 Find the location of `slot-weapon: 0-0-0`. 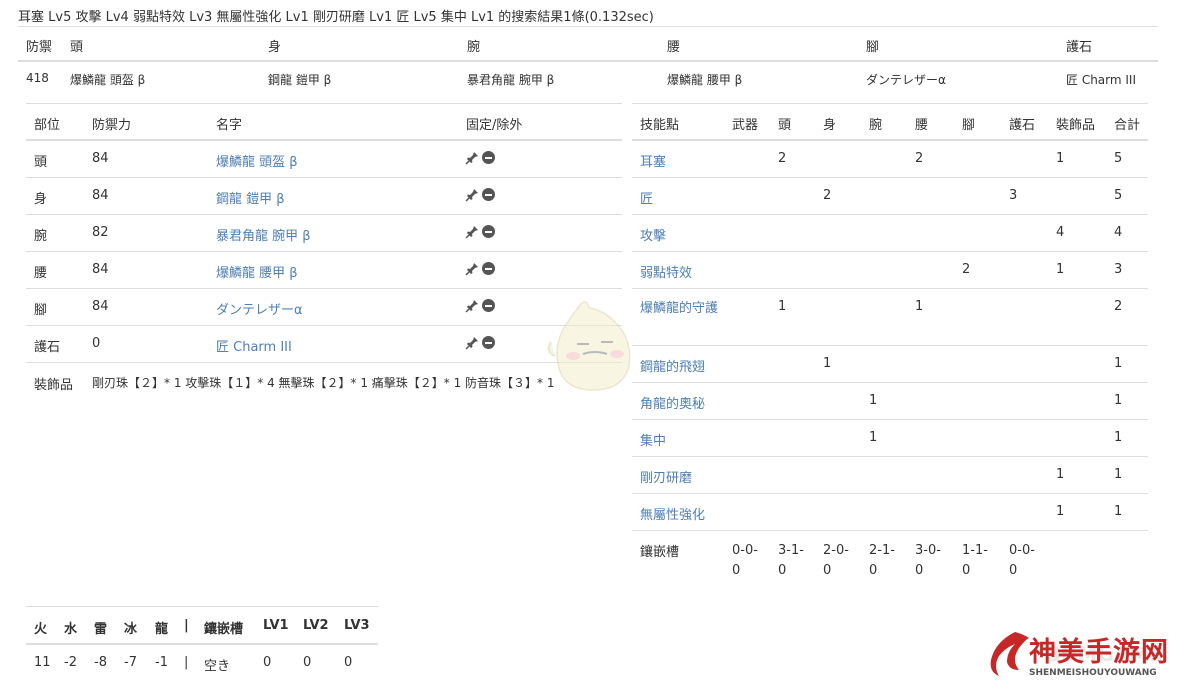

slot-weapon: 0-0-0 is located at coordinates (745, 560).